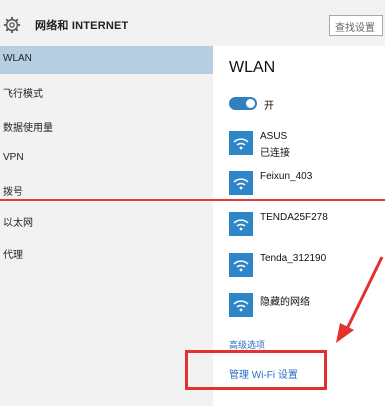  I want to click on annotation-divider-line, so click(192, 200).